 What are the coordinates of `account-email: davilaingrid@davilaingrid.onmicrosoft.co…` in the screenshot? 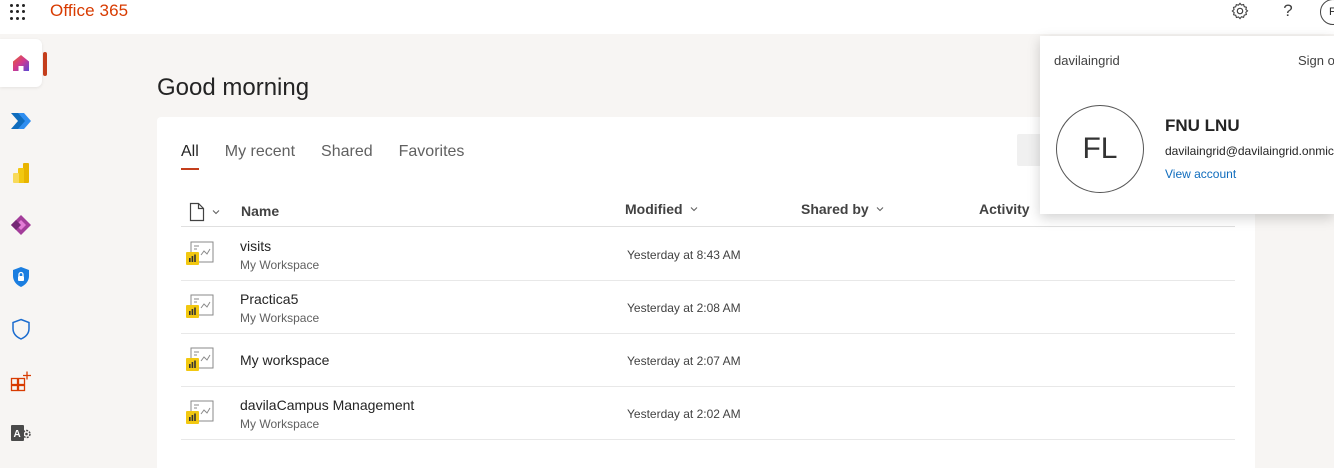 It's located at (1249, 151).